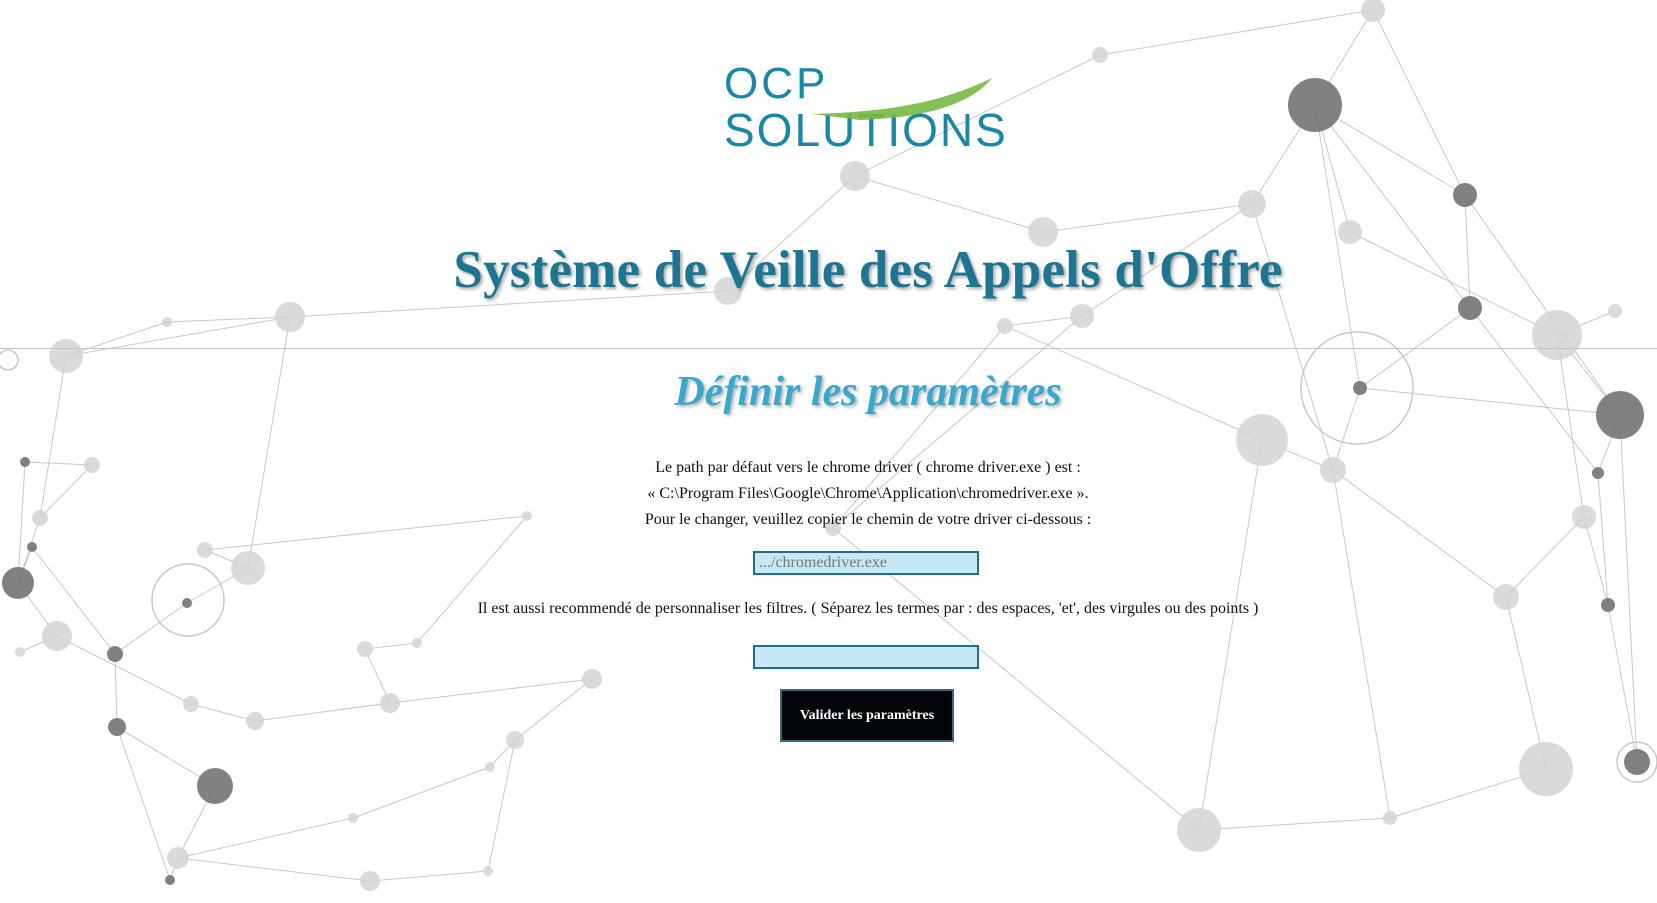 Image resolution: width=1657 pixels, height=903 pixels. What do you see at coordinates (9, 360) in the screenshot?
I see `network-ring` at bounding box center [9, 360].